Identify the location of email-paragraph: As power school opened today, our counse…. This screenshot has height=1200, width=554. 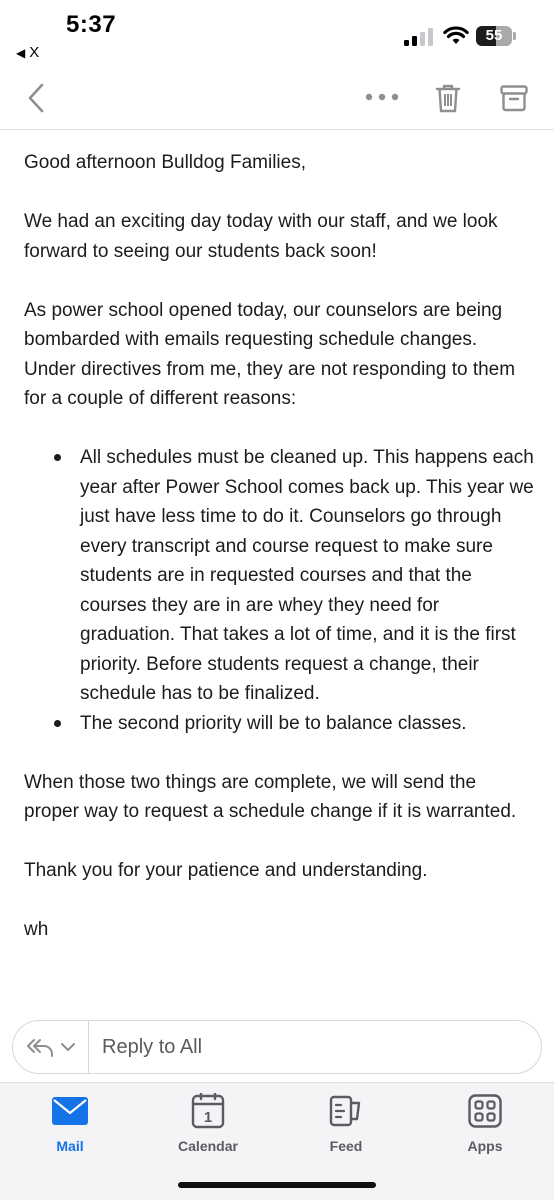
(270, 354).